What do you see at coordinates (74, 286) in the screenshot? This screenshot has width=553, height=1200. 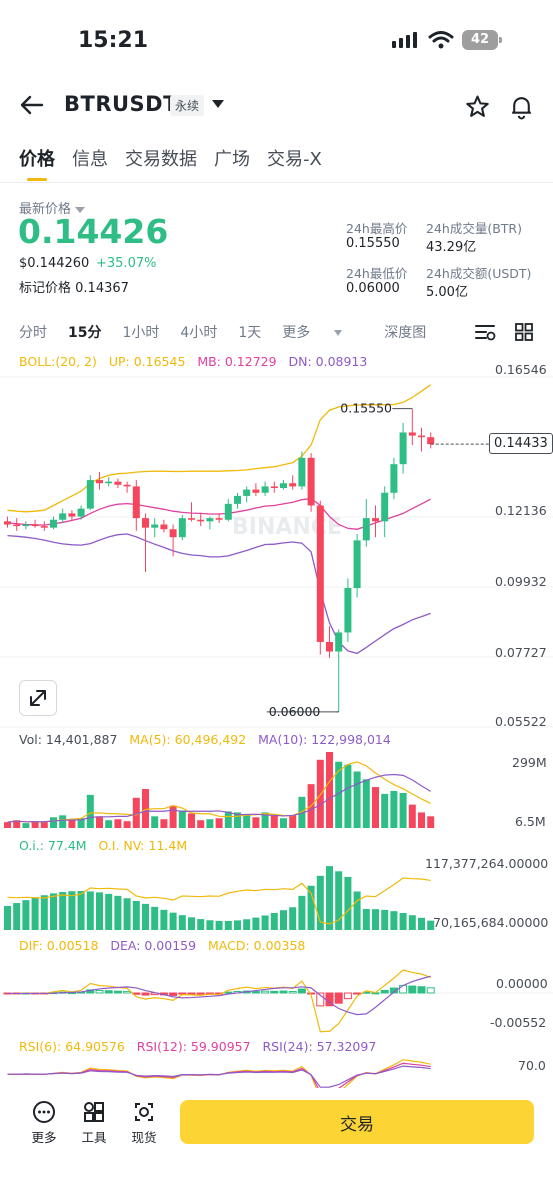 I see `mark-price: 标记价格 0.14367` at bounding box center [74, 286].